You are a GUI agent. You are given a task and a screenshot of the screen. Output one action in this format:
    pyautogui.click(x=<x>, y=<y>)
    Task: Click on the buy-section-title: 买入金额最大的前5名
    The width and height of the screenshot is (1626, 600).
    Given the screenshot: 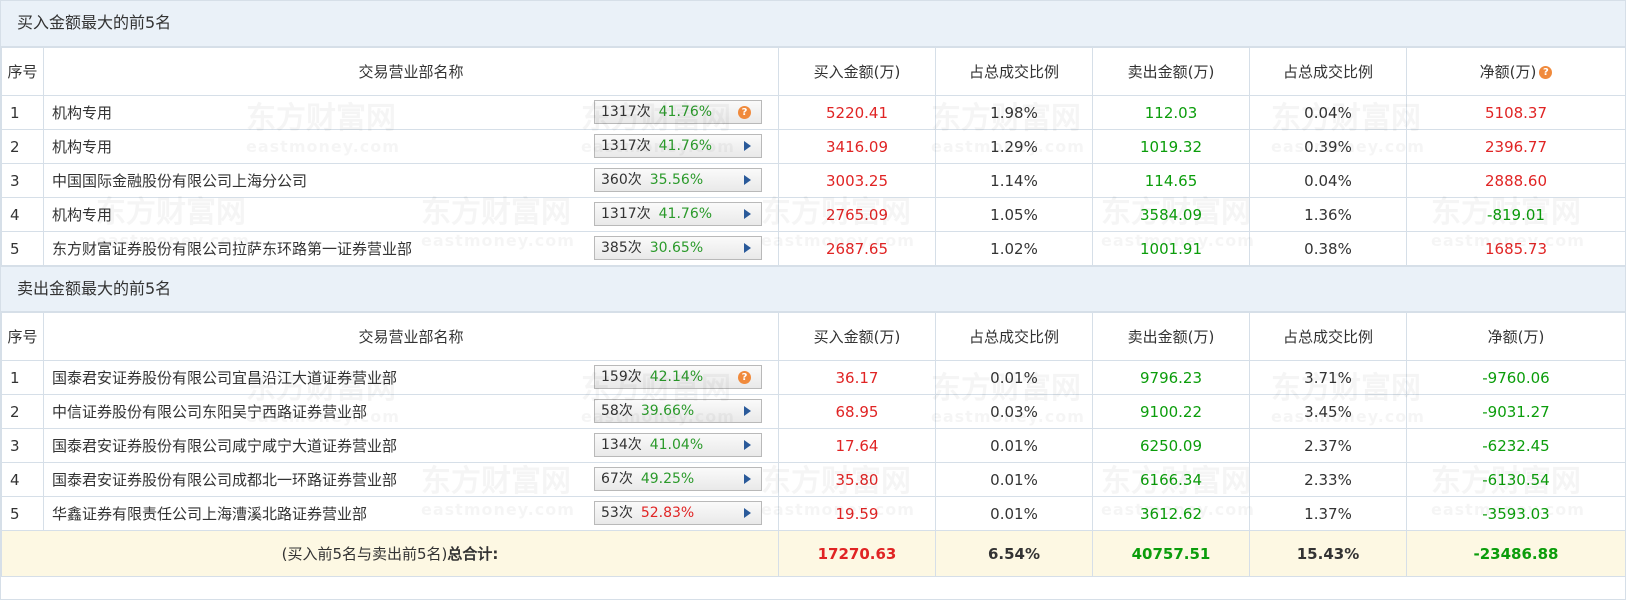 What is the action you would take?
    pyautogui.click(x=813, y=24)
    